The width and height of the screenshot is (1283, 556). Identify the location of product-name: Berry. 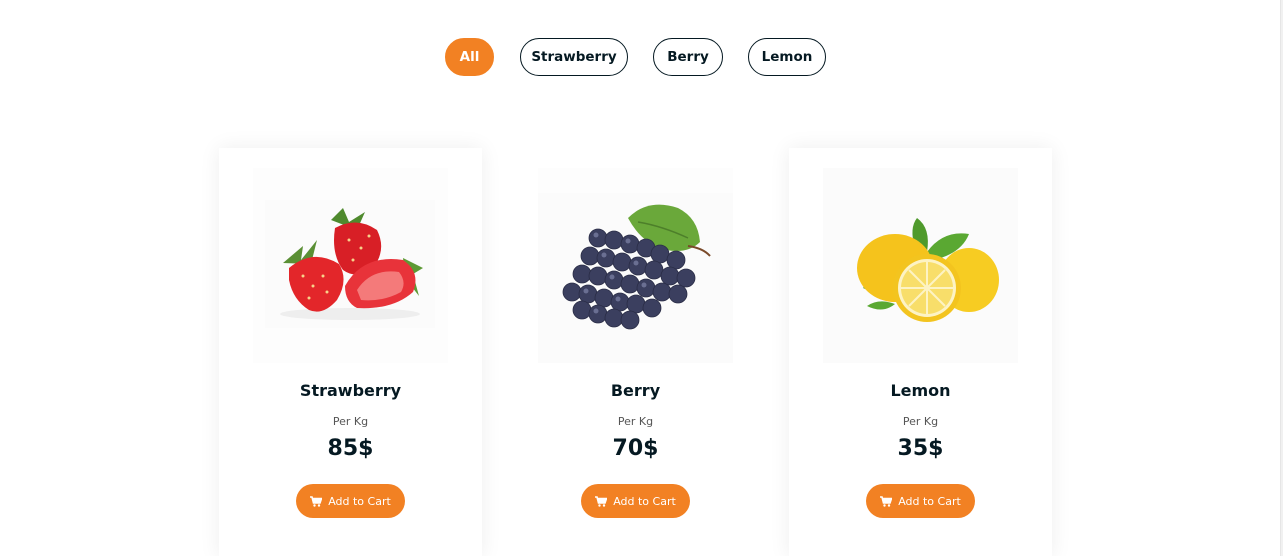
(635, 390).